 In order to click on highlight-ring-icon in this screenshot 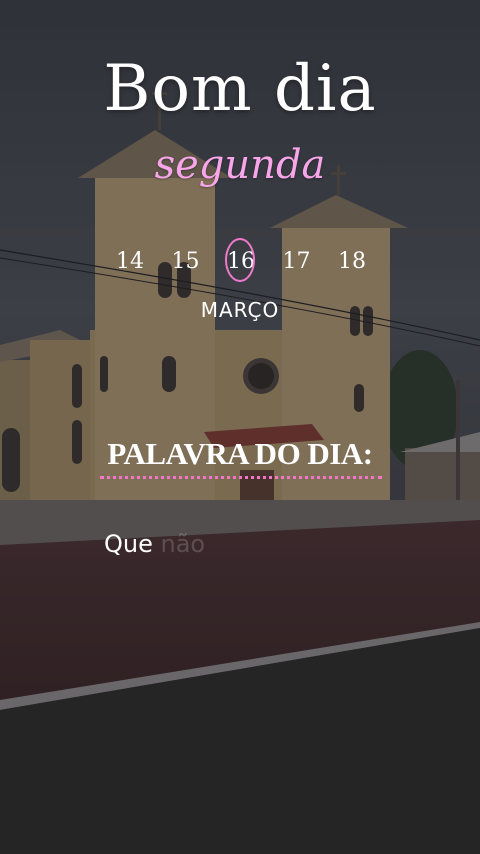, I will do `click(240, 260)`.